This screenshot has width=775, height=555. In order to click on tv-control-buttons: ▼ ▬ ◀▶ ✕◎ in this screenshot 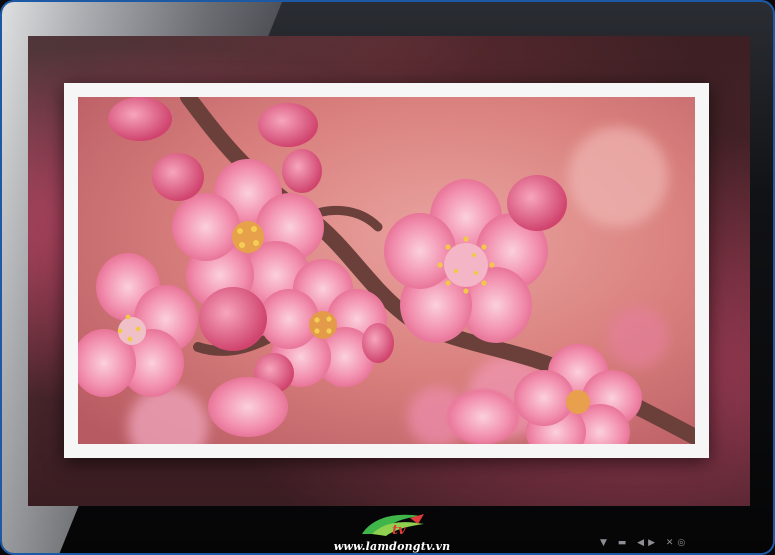, I will do `click(645, 543)`.